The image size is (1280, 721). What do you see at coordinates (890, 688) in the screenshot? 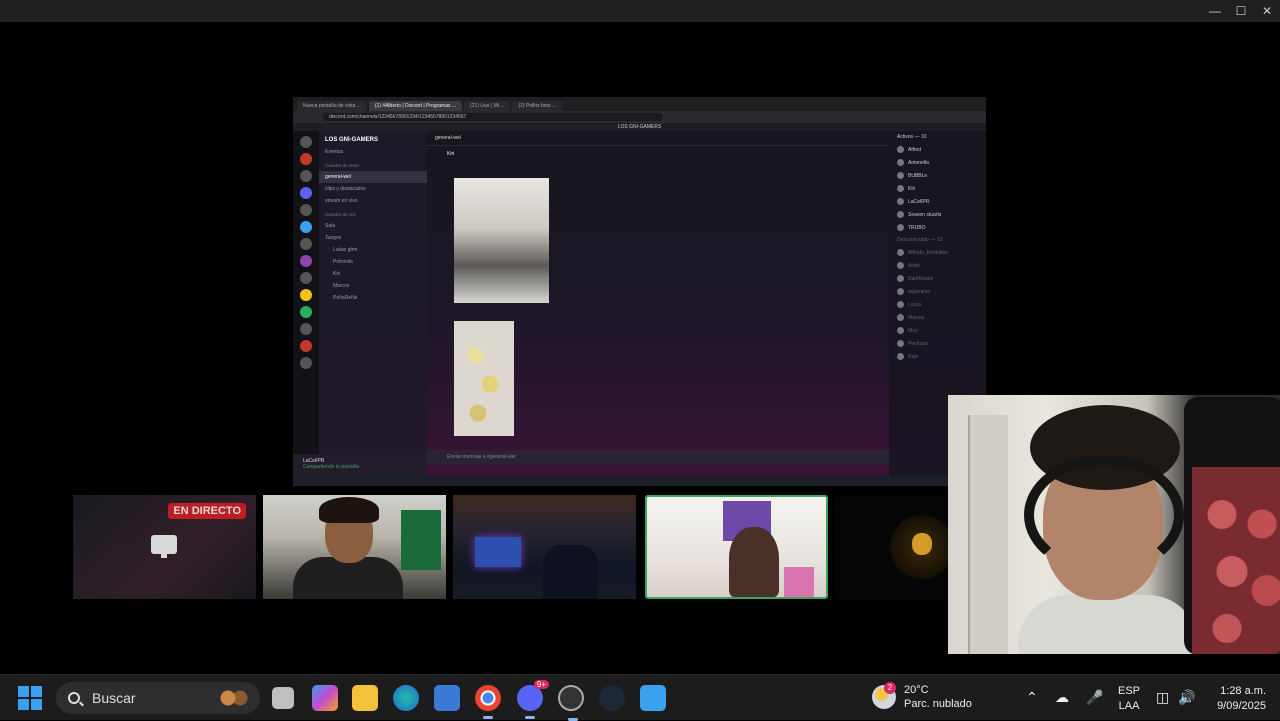
I see `weather-badge: 2` at bounding box center [890, 688].